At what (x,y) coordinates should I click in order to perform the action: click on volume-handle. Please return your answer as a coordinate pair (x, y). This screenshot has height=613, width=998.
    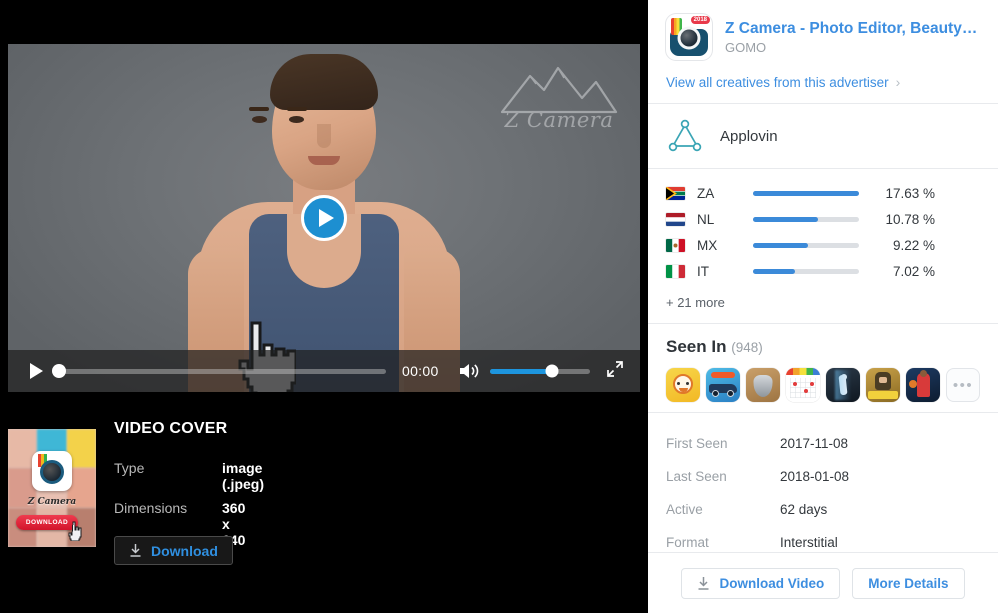
    Looking at the image, I should click on (552, 371).